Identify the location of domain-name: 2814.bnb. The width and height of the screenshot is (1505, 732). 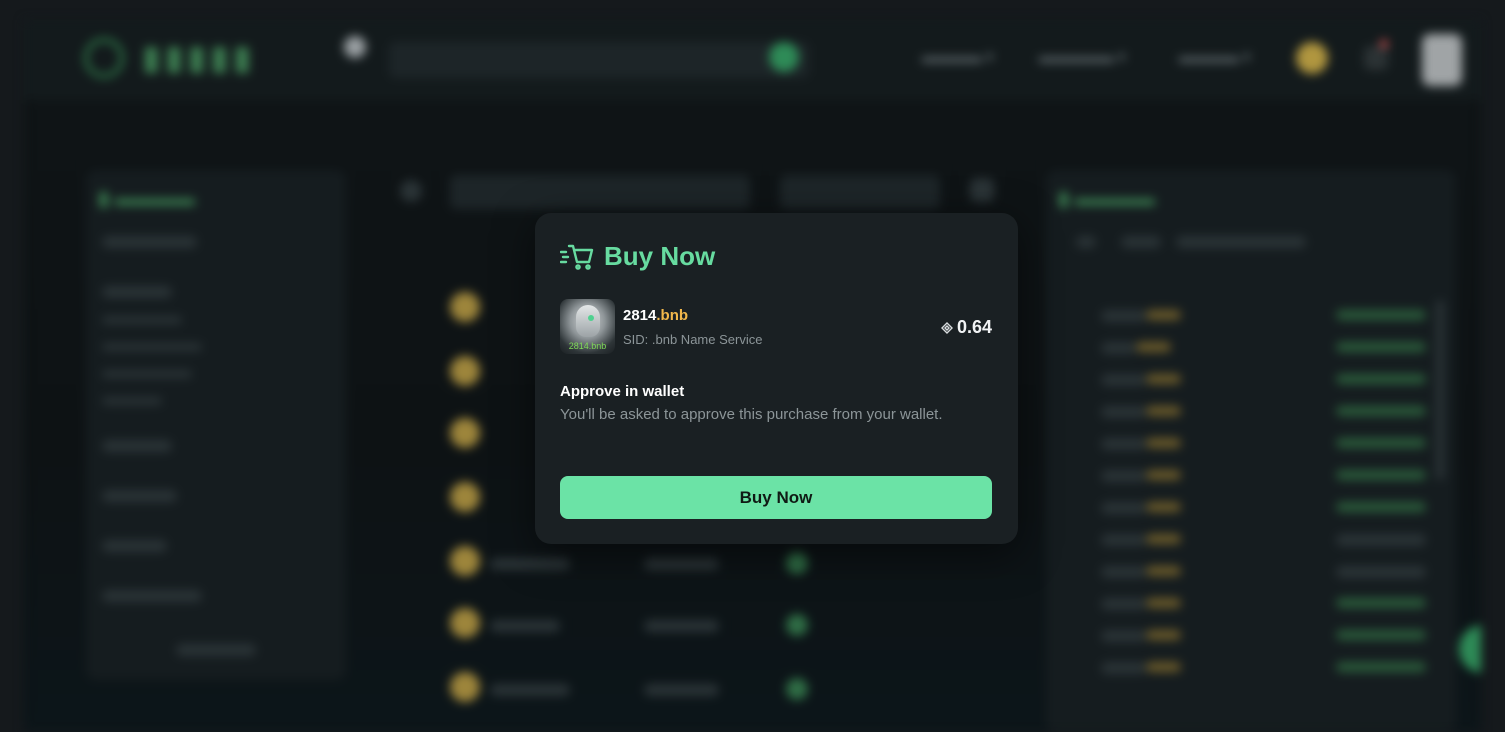
(655, 315).